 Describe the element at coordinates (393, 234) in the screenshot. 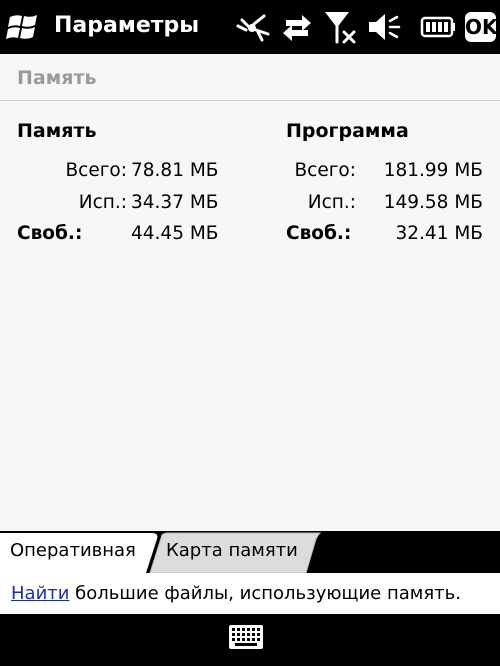

I see `program-free-row: Своб.: 32.41 МБ` at that location.